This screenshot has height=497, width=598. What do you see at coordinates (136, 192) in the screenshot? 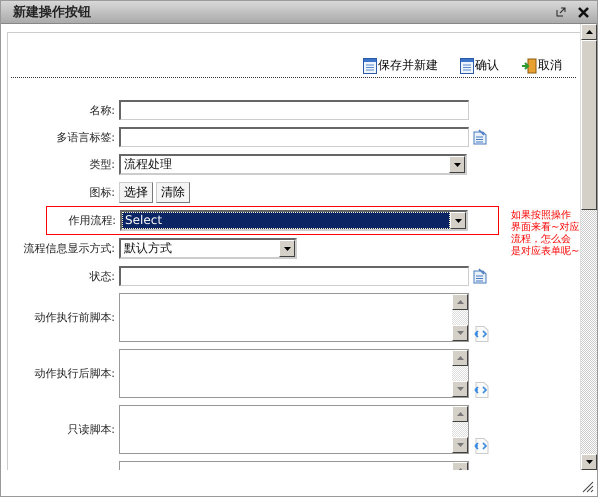
I see `icon-action-button: 选择` at bounding box center [136, 192].